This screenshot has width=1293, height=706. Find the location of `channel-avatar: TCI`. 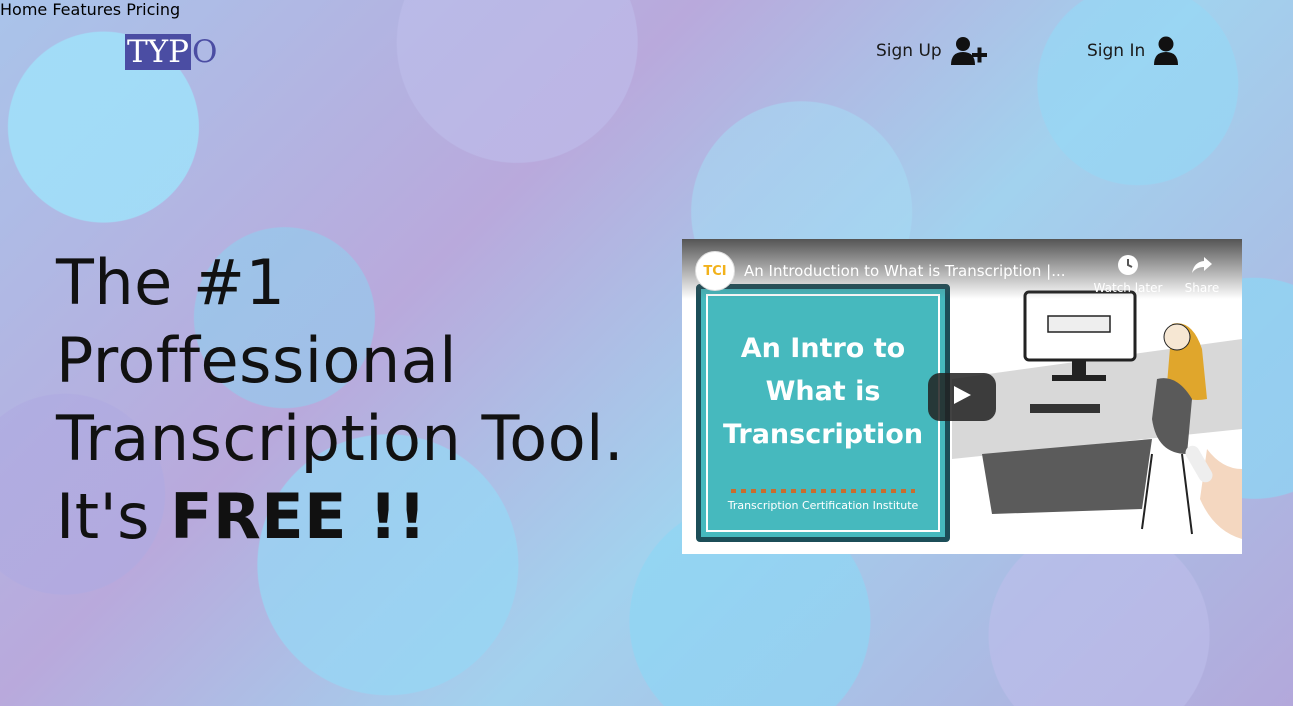

channel-avatar: TCI is located at coordinates (715, 271).